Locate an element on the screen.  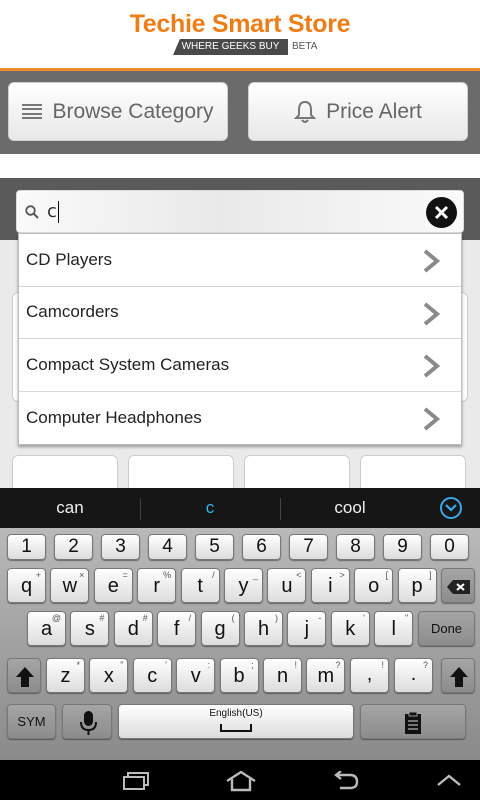
menu-icon is located at coordinates (32, 111).